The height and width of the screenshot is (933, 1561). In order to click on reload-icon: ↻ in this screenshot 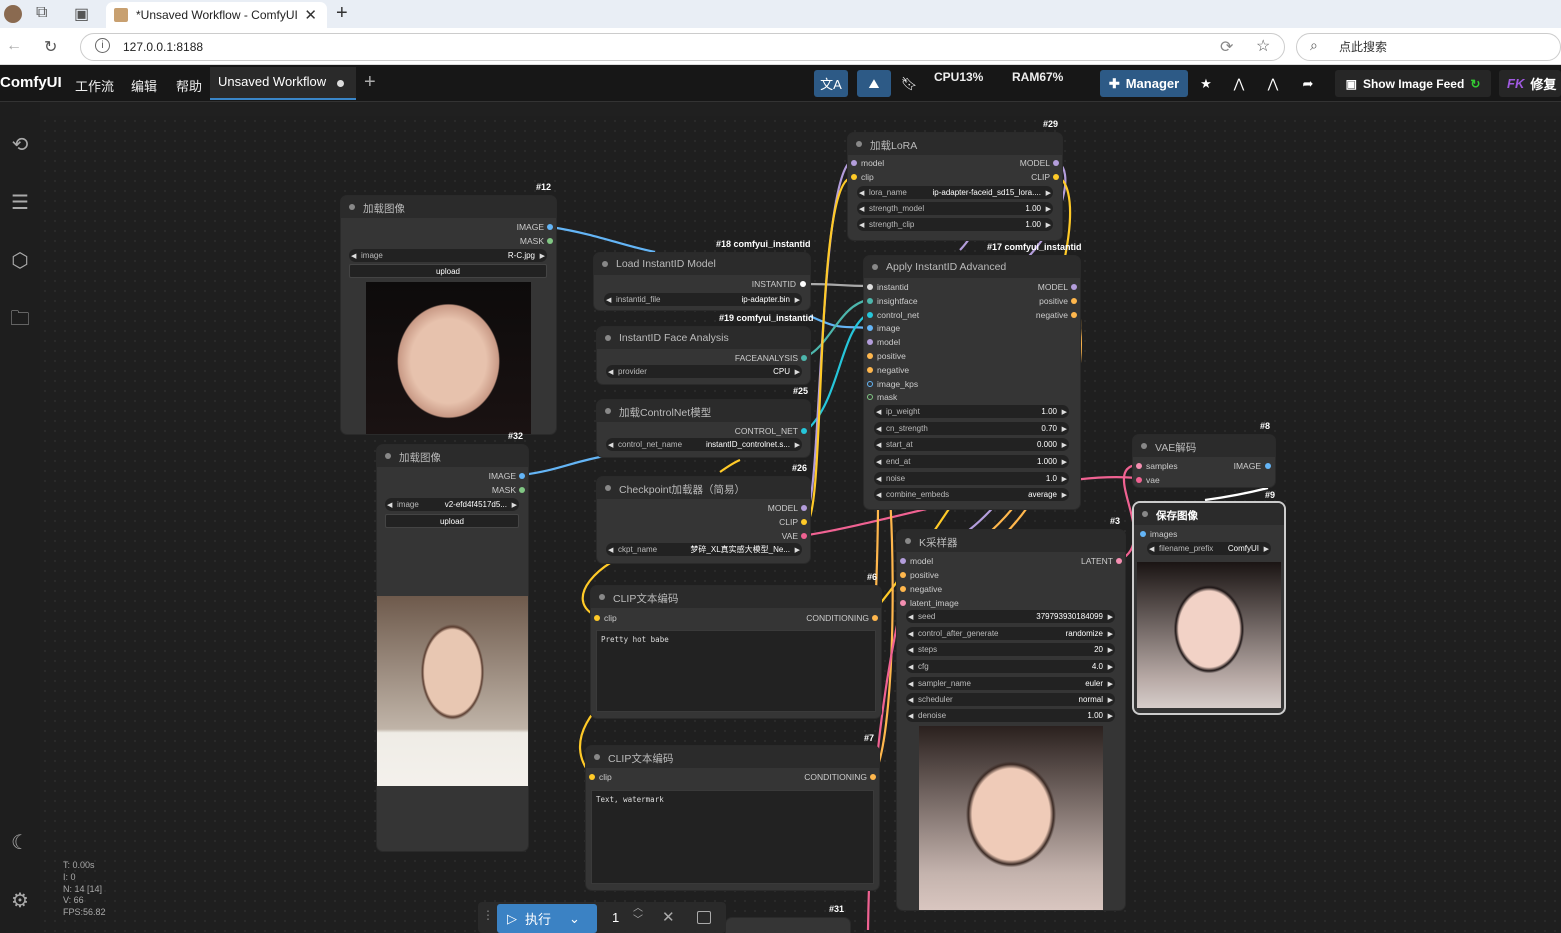, I will do `click(50, 47)`.